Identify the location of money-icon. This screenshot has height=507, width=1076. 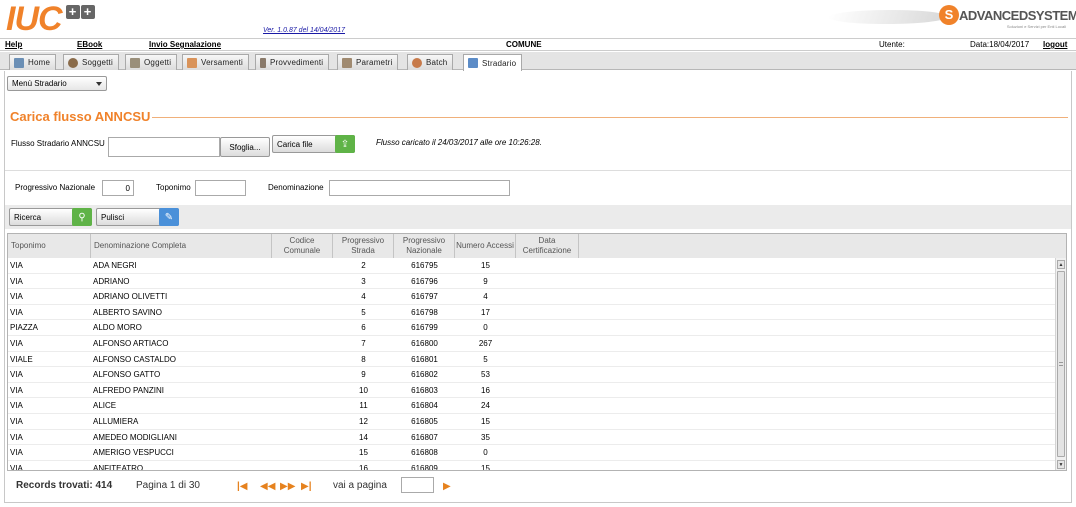
(192, 62).